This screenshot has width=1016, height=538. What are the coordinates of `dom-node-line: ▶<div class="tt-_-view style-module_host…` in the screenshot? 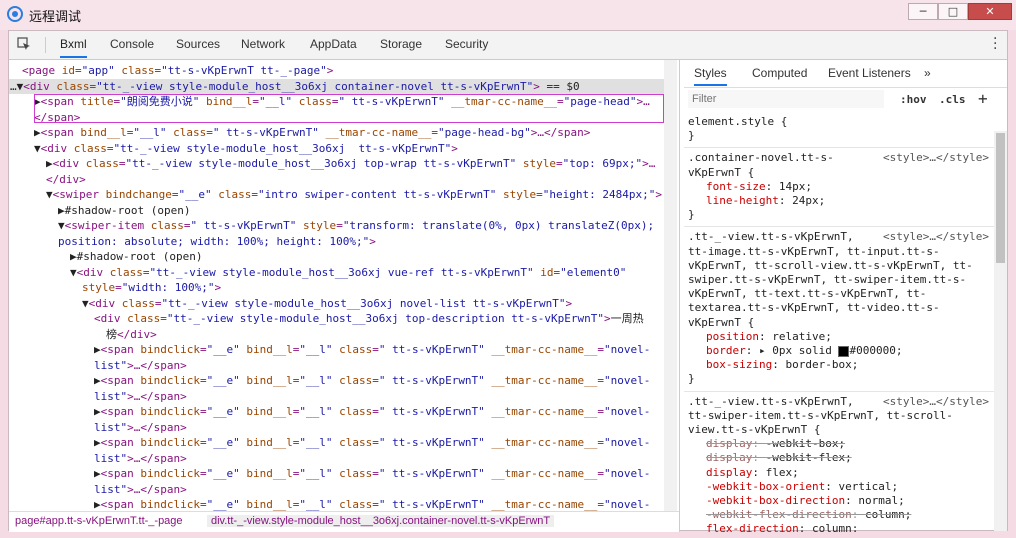 It's located at (350, 163).